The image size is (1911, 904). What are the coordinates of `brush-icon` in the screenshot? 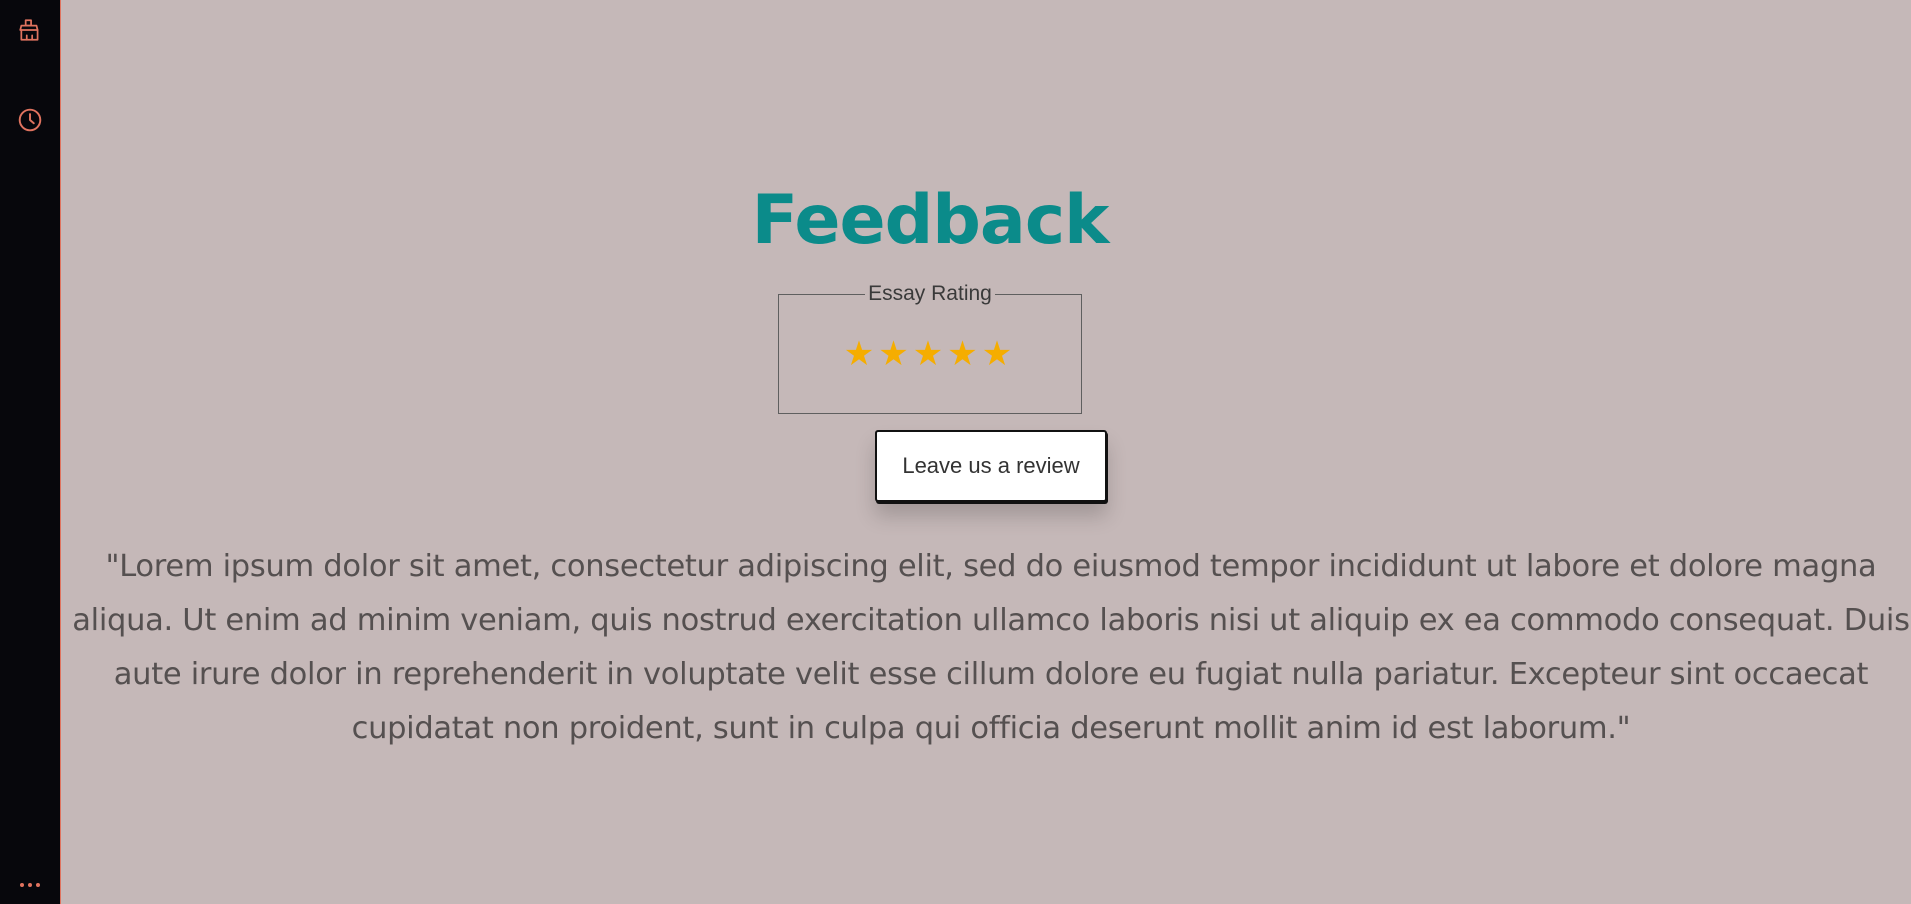 It's located at (30, 30).